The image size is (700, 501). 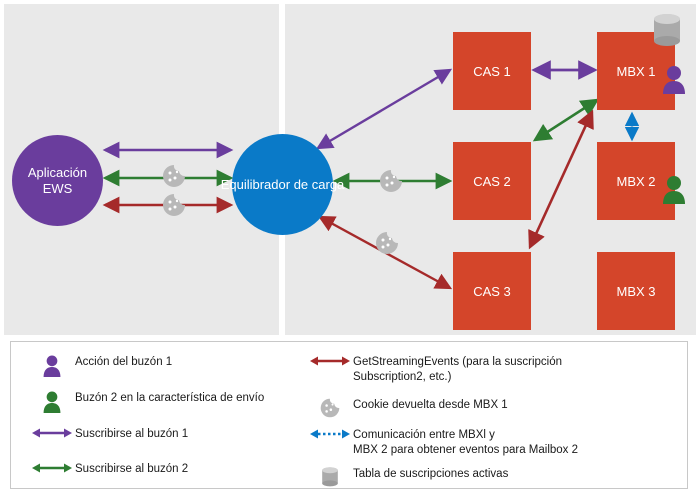 What do you see at coordinates (330, 361) in the screenshot?
I see `arrow-darkred-double-icon` at bounding box center [330, 361].